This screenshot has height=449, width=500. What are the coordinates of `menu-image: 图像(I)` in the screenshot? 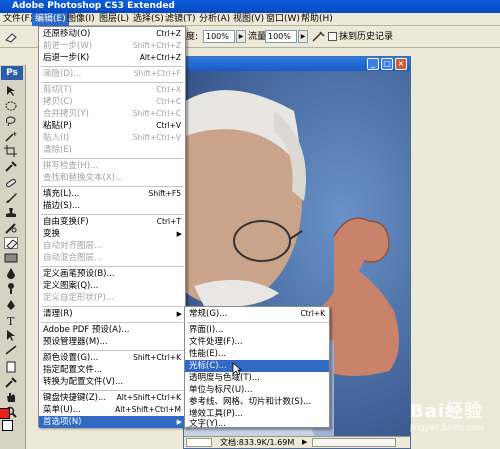 It's located at (81, 19).